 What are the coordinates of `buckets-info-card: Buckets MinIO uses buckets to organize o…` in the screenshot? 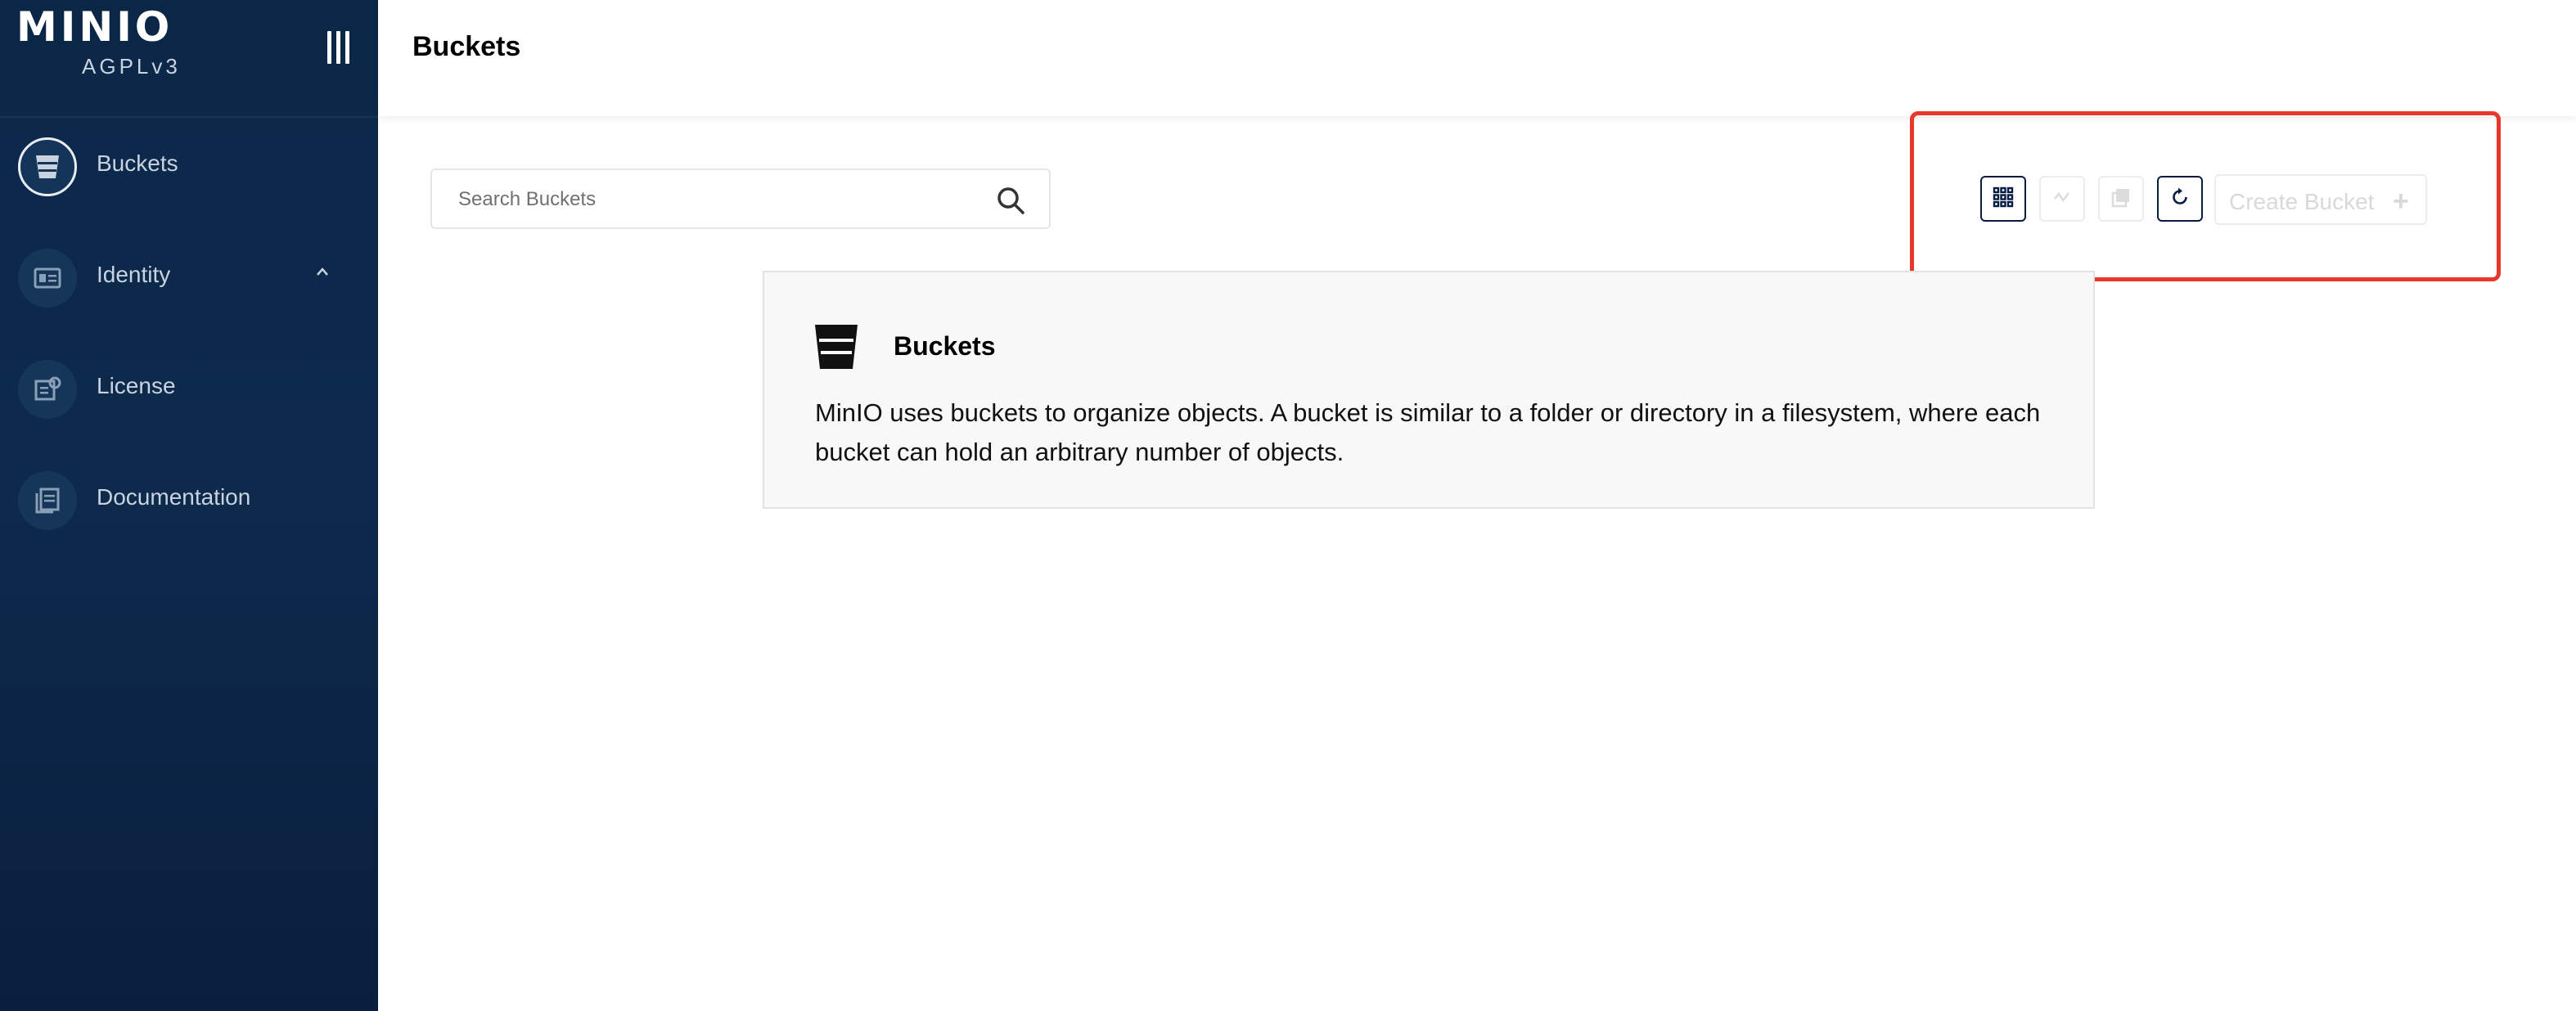 It's located at (1429, 390).